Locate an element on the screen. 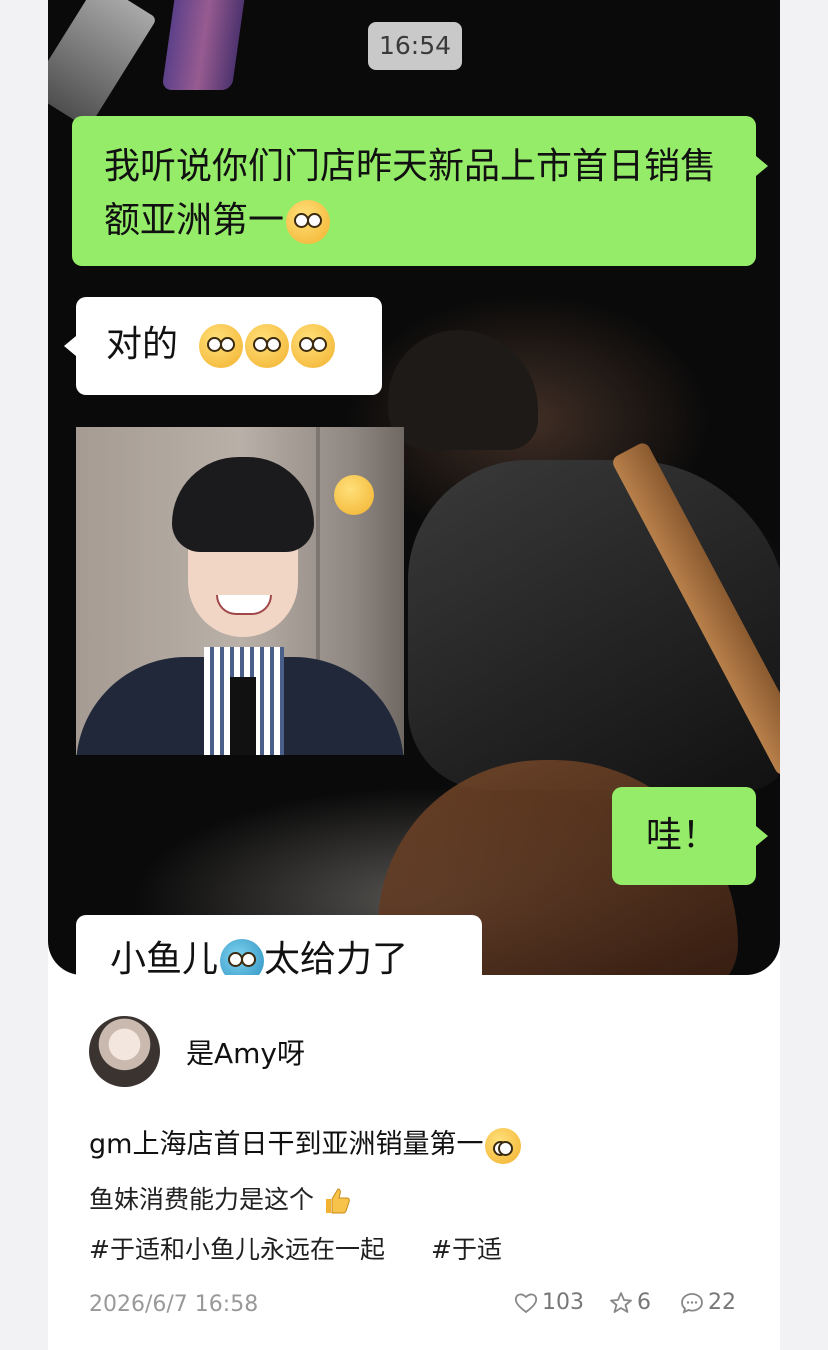  chat-timestamp: 16:54 is located at coordinates (415, 46).